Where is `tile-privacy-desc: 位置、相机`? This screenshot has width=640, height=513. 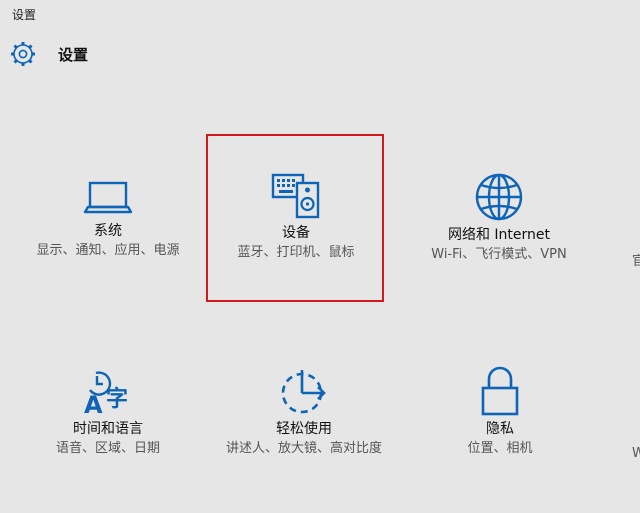
tile-privacy-desc: 位置、相机 is located at coordinates (500, 448).